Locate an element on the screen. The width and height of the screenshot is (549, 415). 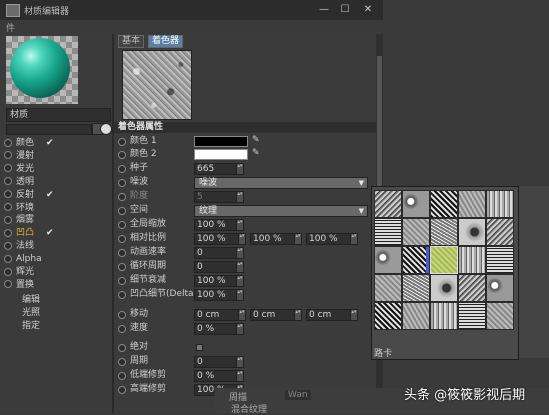
anim-speed-input: 0 ▴▾ is located at coordinates (219, 253).